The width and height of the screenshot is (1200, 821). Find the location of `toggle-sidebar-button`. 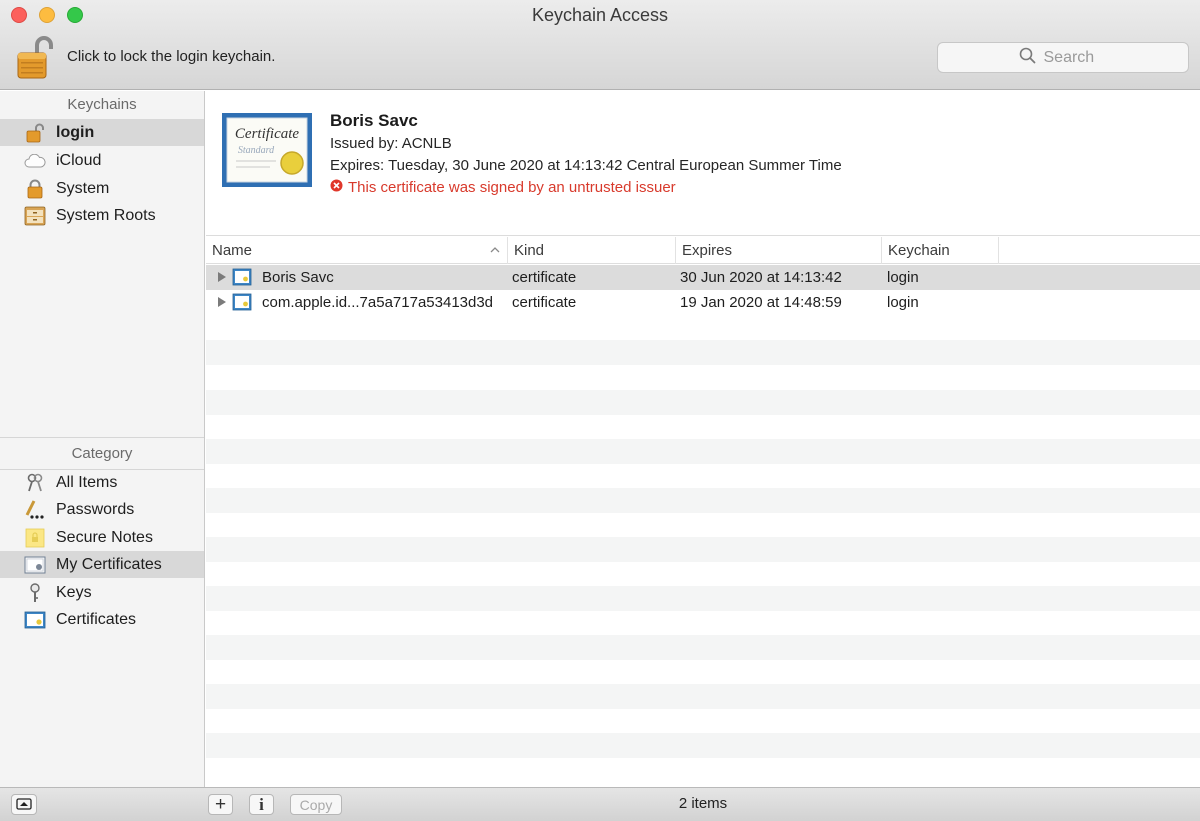

toggle-sidebar-button is located at coordinates (24, 804).